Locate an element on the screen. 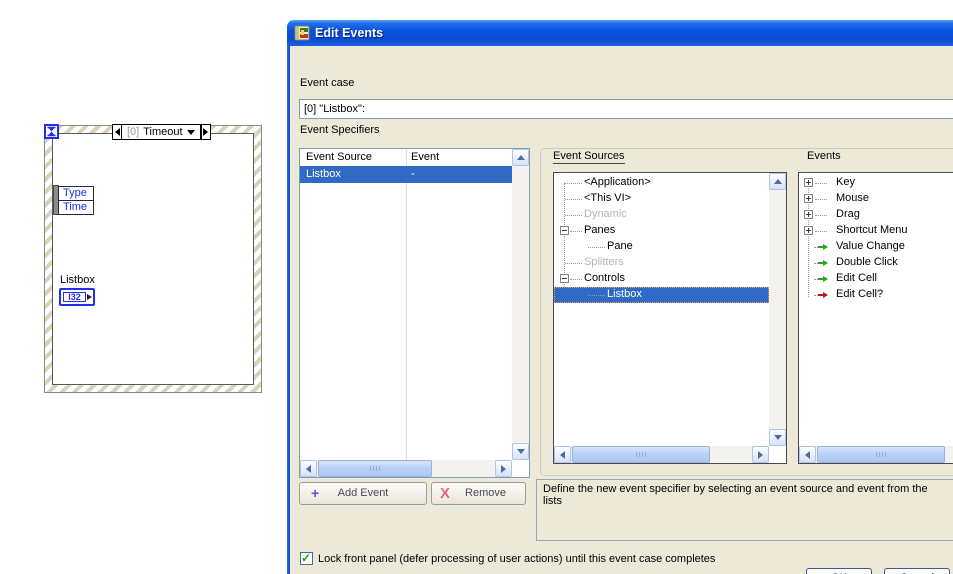 The image size is (953, 574). tree-item-splitters: Splitters is located at coordinates (661, 263).